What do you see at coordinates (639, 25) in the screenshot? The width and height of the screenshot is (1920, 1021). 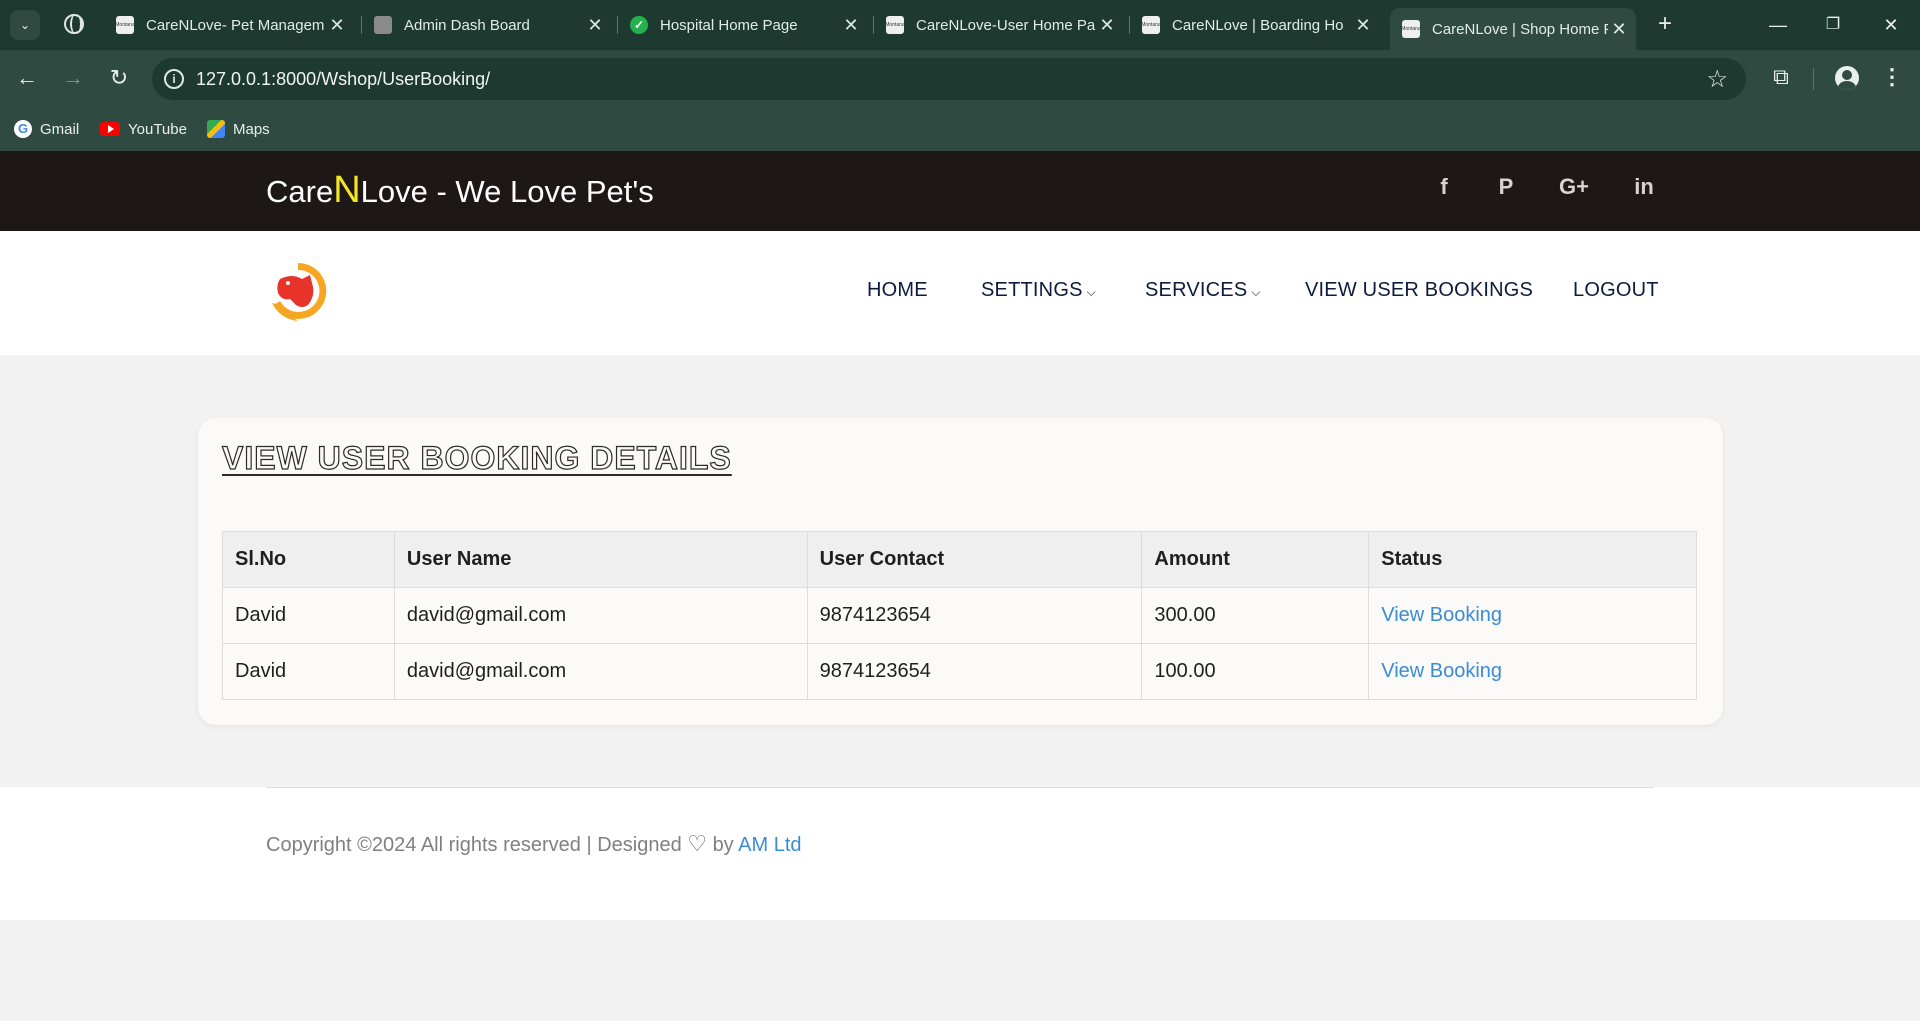 I see `check-favicon-icon: ✓` at bounding box center [639, 25].